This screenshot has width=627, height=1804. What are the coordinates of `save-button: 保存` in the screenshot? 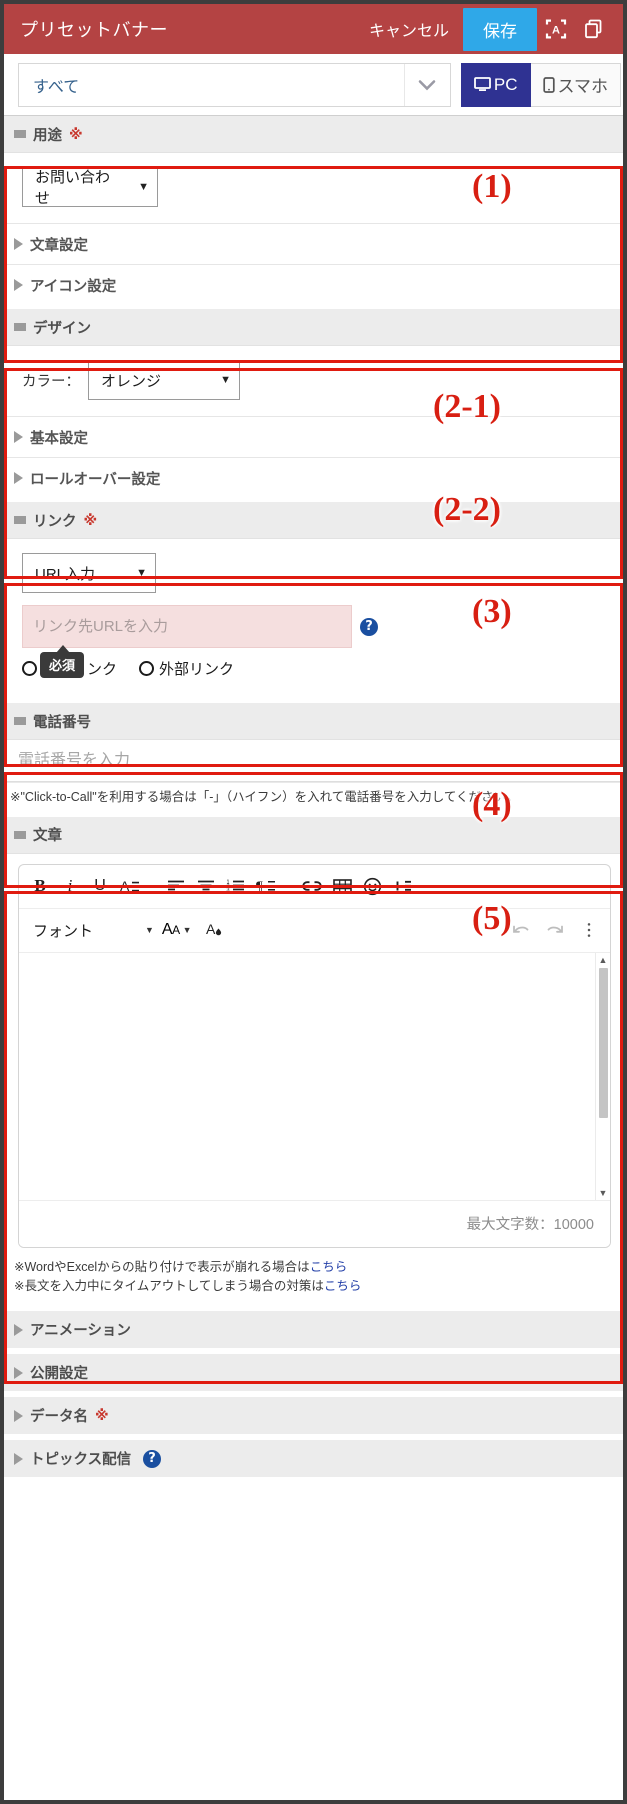 It's located at (500, 29).